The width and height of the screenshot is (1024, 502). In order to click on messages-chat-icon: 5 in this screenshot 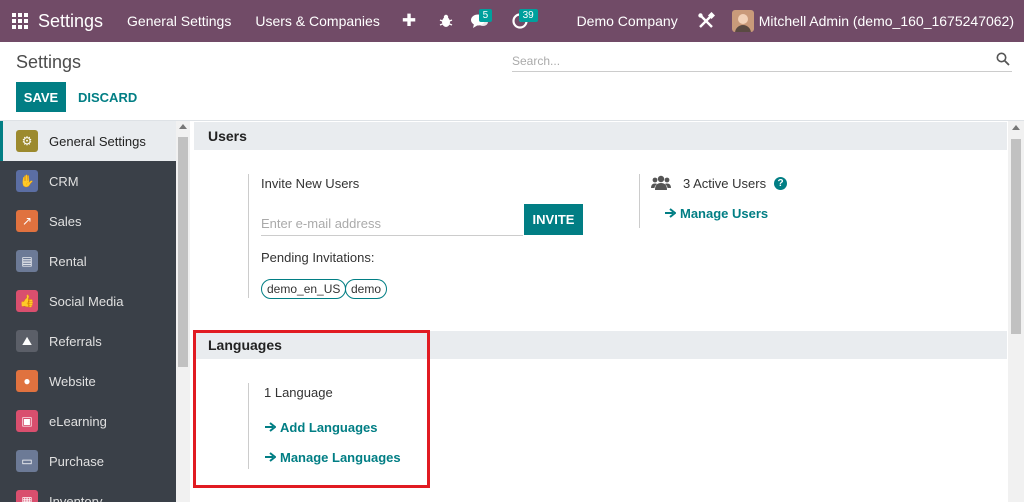, I will do `click(480, 21)`.